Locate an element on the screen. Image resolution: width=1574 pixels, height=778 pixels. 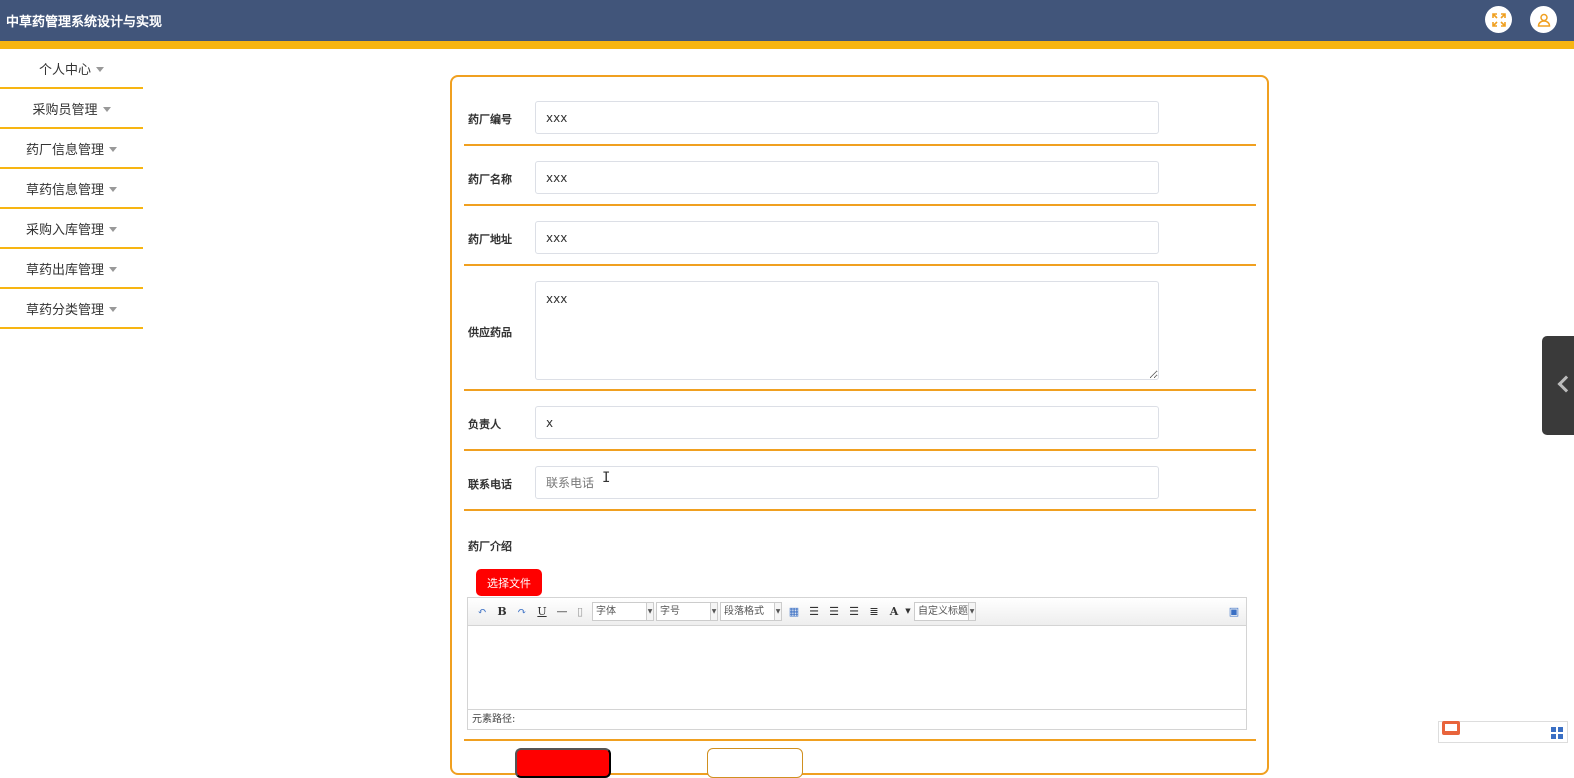
redo-icon: ↷ is located at coordinates (522, 611).